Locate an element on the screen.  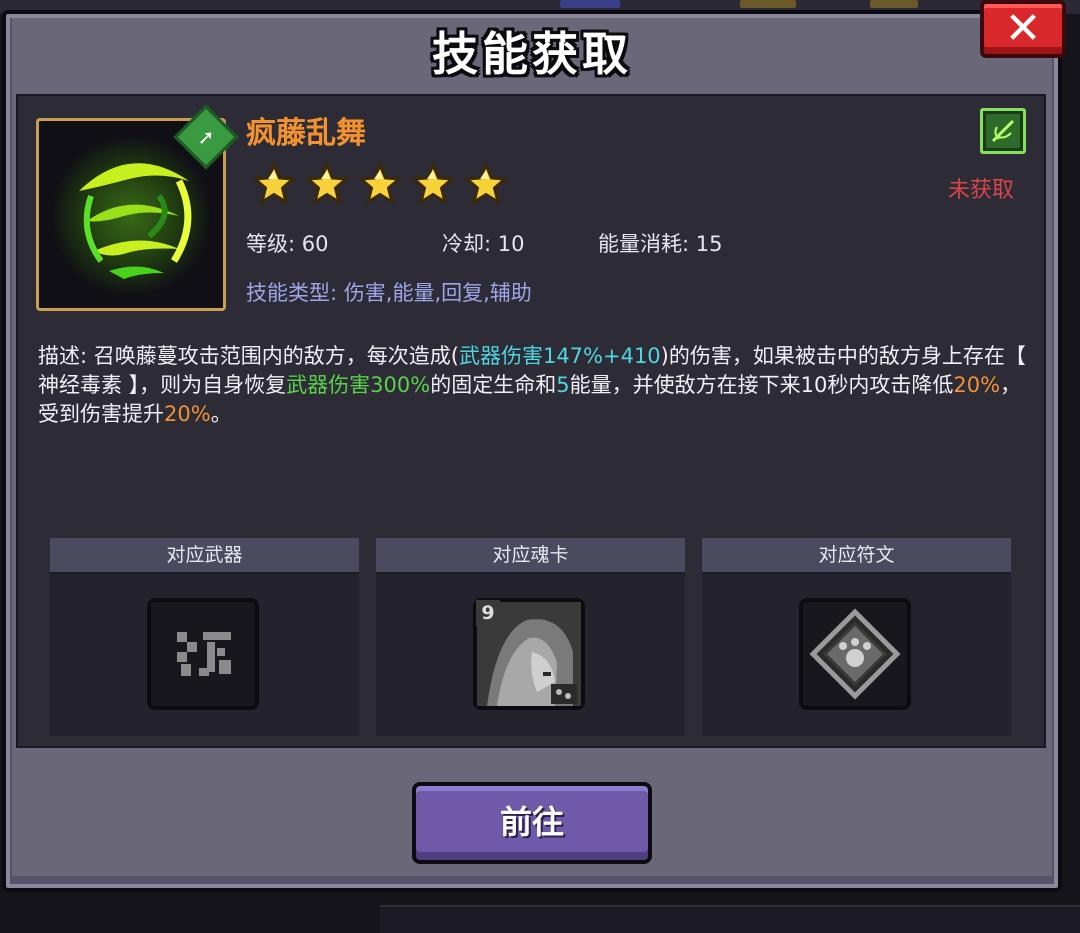
weapon-slot-button is located at coordinates (203, 654).